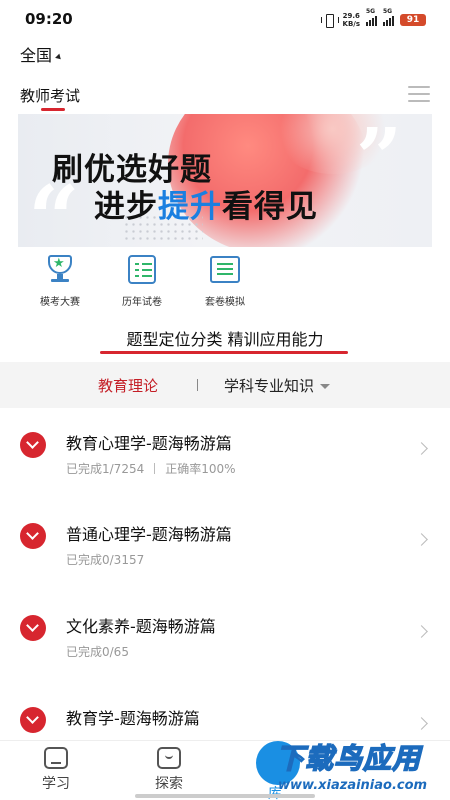 This screenshot has height=800, width=450. Describe the element at coordinates (200, 469) in the screenshot. I see `item-accuracy: 正确率100%` at that location.